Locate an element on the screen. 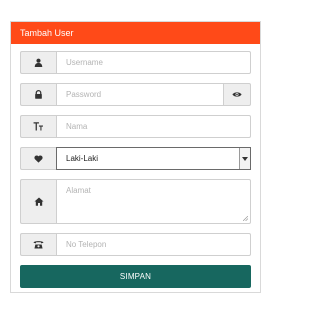 This screenshot has width=320, height=311. text-icon is located at coordinates (38, 126).